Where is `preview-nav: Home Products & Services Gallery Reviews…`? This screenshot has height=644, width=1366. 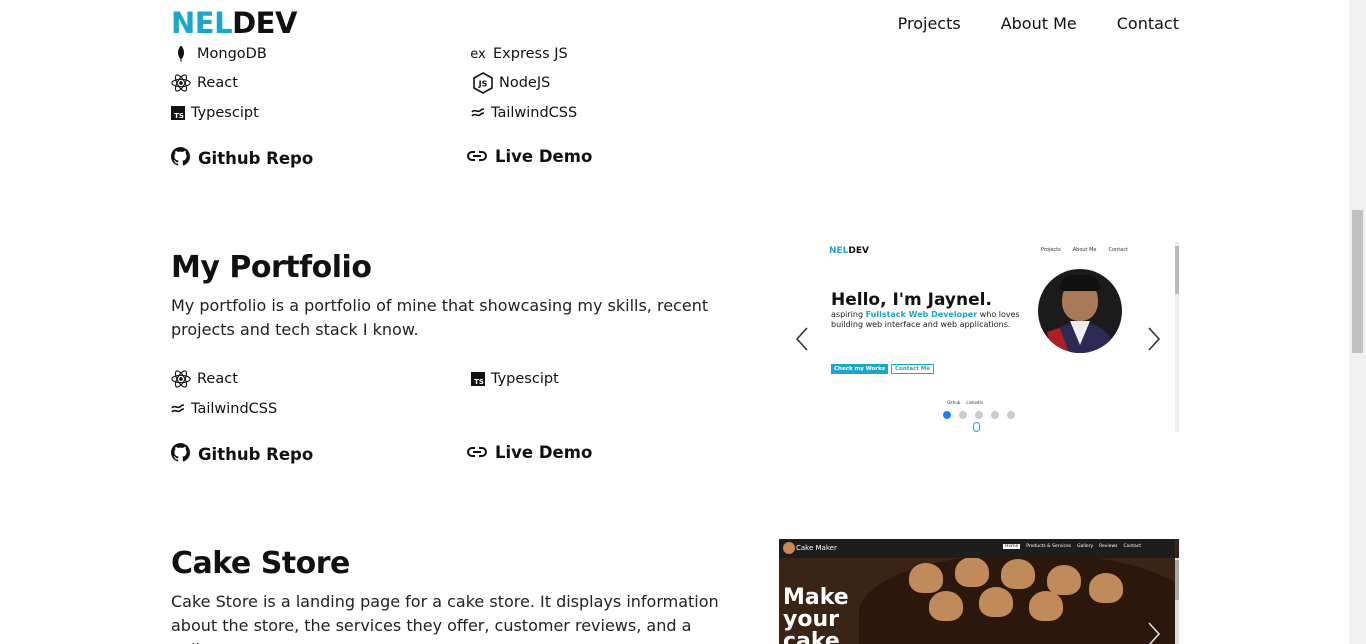 preview-nav: Home Products & Services Gallery Reviews… is located at coordinates (1072, 546).